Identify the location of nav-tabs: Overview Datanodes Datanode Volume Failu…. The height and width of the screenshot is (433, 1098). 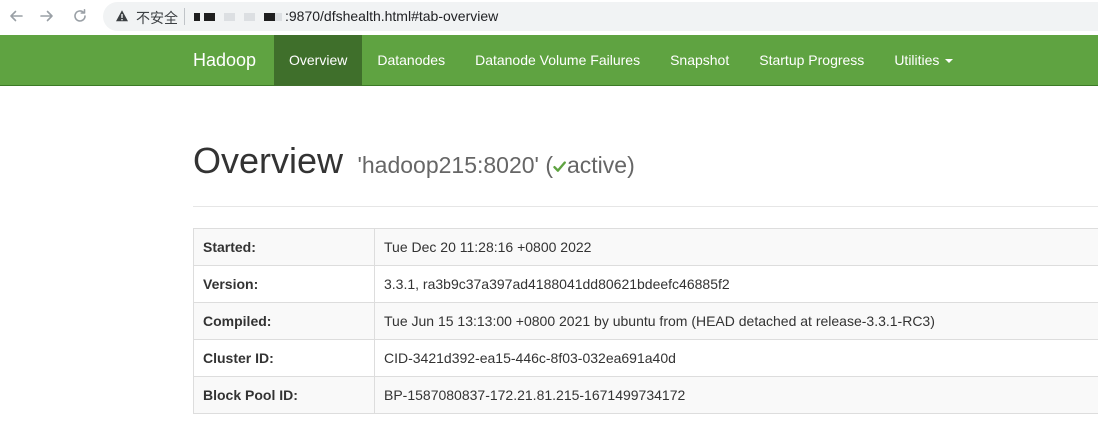
(621, 60).